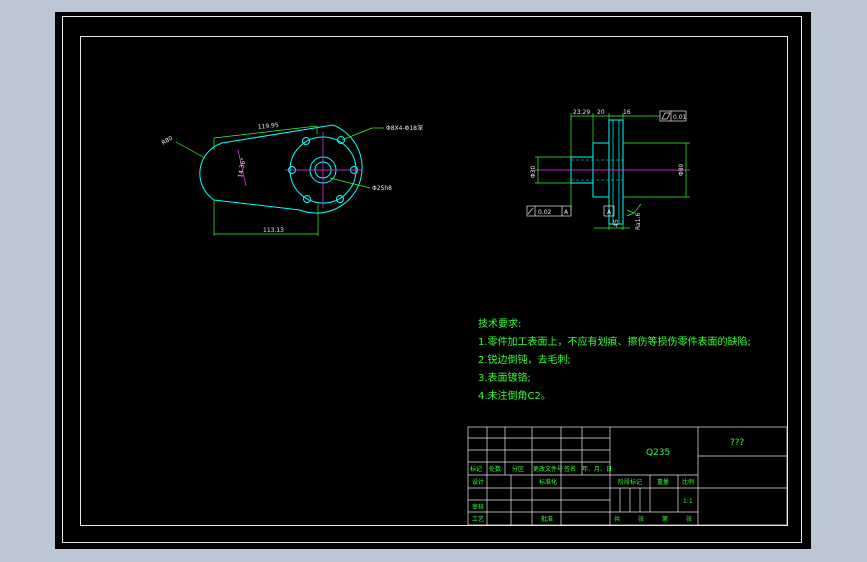  I want to click on hole-callout: Φ8X4-Φ18深, so click(404, 128).